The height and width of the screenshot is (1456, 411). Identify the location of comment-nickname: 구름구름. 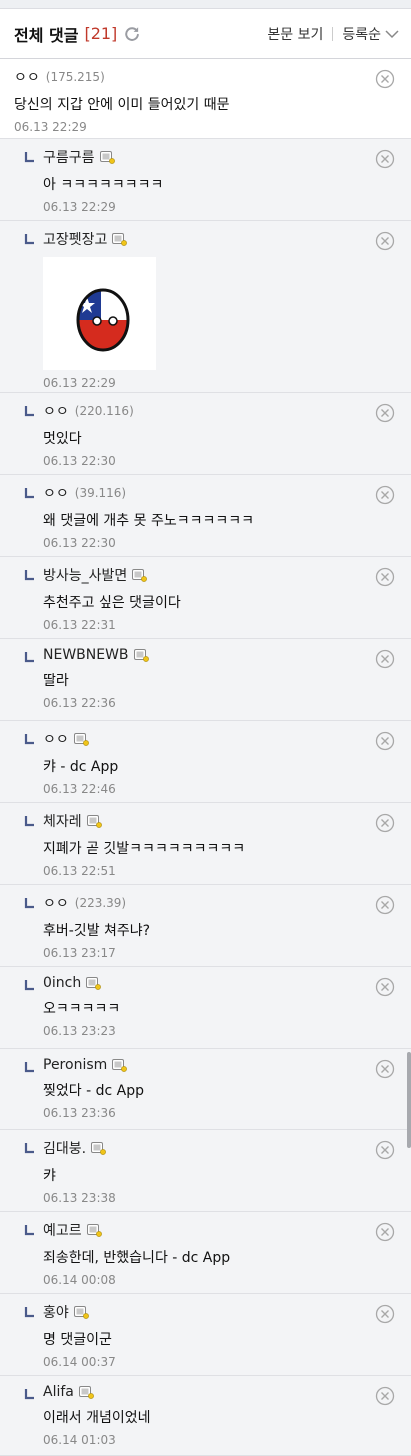
(69, 157).